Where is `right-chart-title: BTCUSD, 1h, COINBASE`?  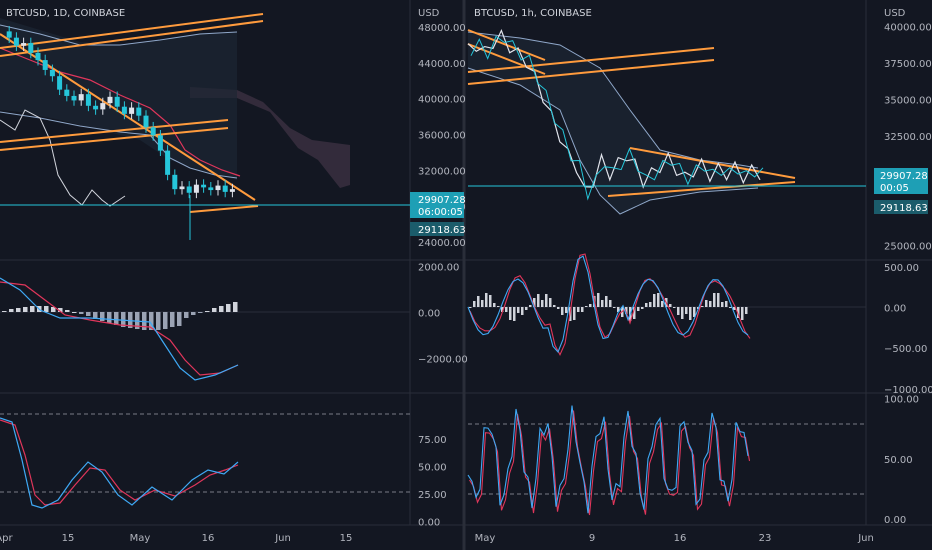 right-chart-title: BTCUSD, 1h, COINBASE is located at coordinates (533, 13).